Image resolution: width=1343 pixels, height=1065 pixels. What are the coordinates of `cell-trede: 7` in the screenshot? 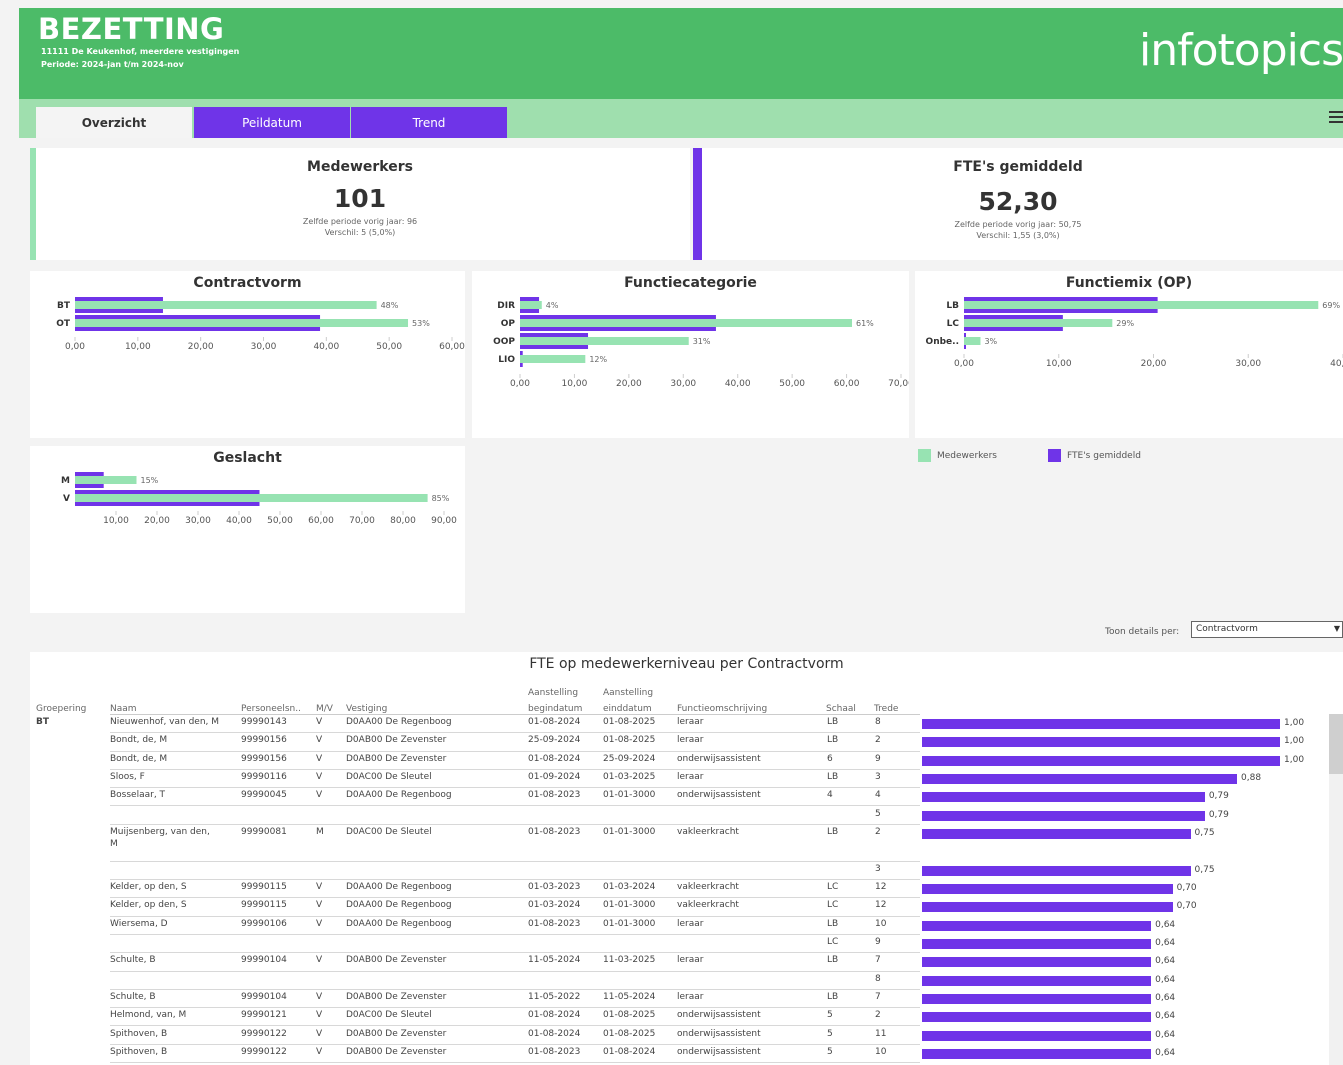 It's located at (878, 960).